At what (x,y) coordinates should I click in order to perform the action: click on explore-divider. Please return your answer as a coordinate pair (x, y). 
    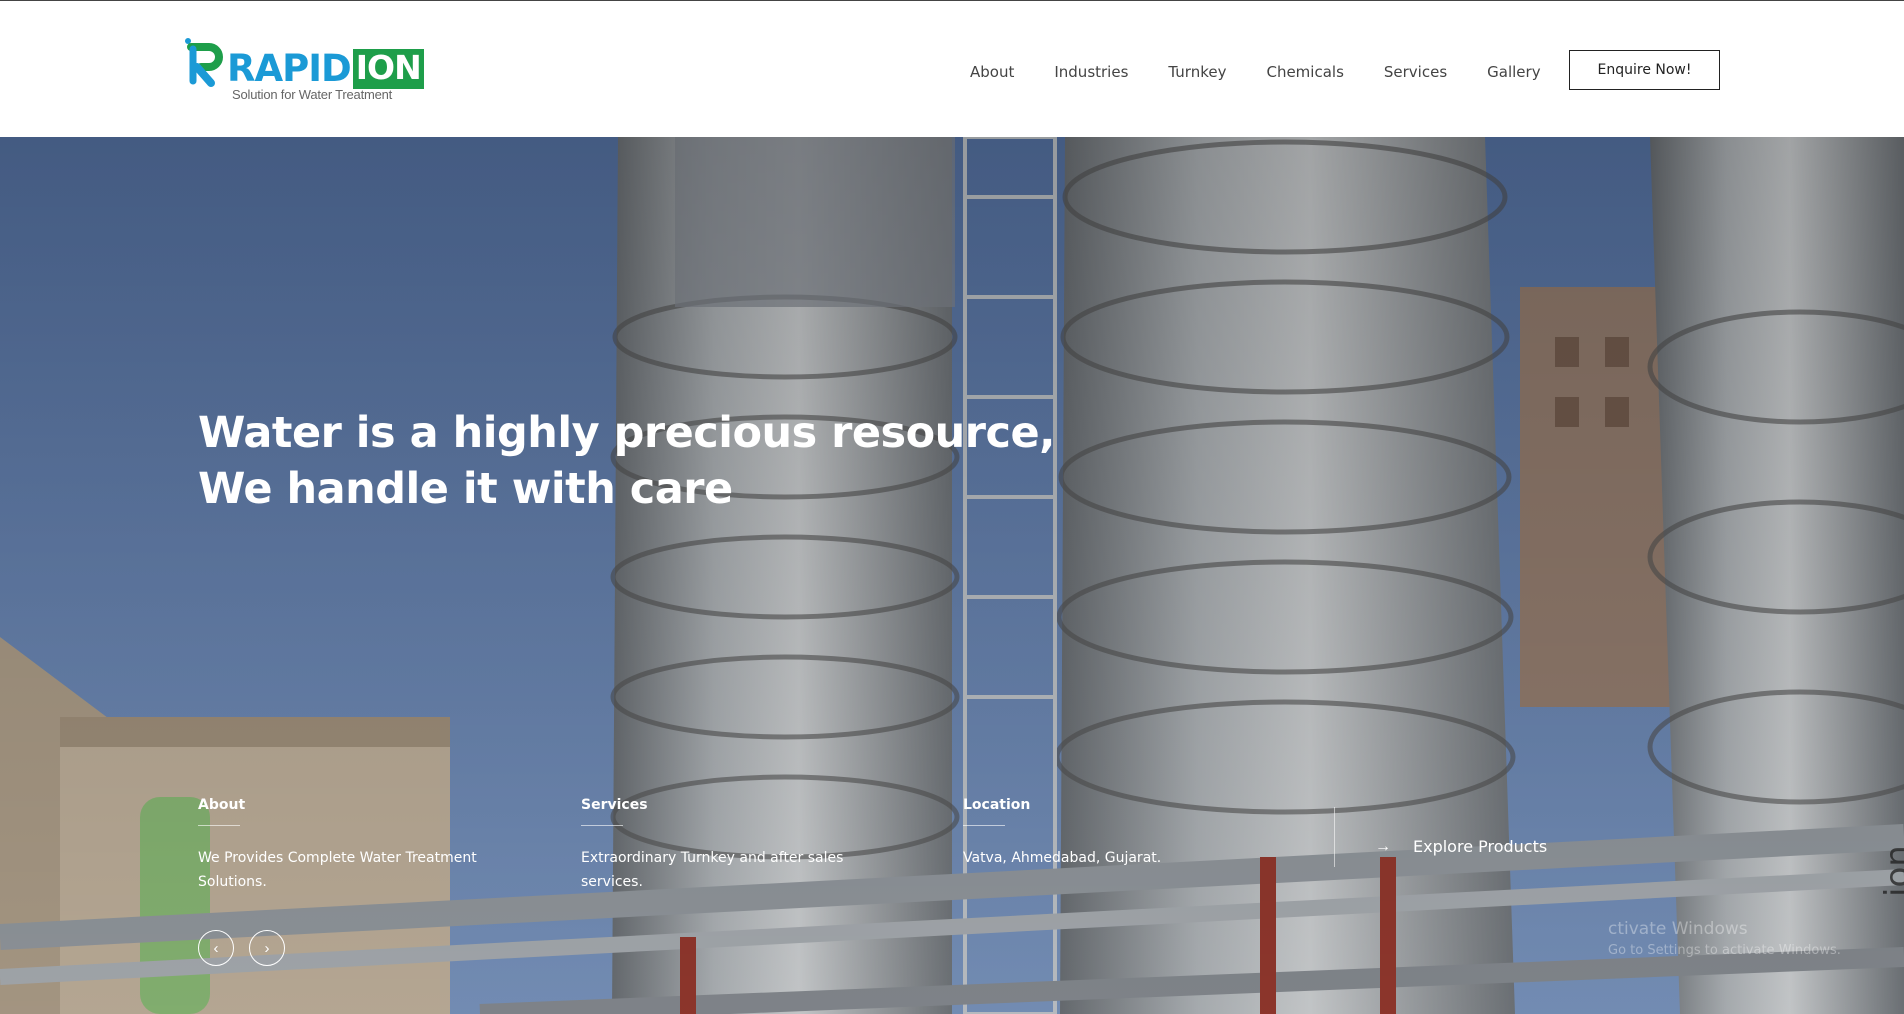
    Looking at the image, I should click on (1334, 837).